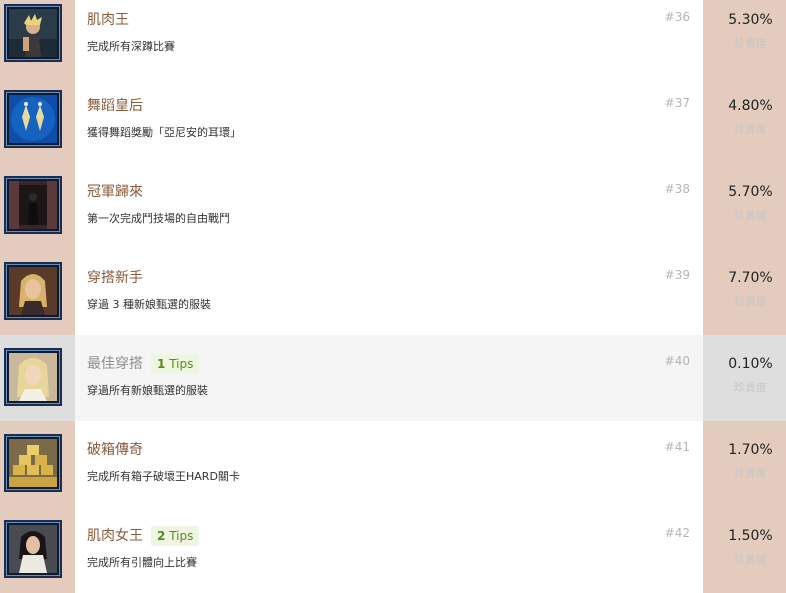 The image size is (786, 593). What do you see at coordinates (750, 20) in the screenshot?
I see `rarity-percent: 5.30%` at bounding box center [750, 20].